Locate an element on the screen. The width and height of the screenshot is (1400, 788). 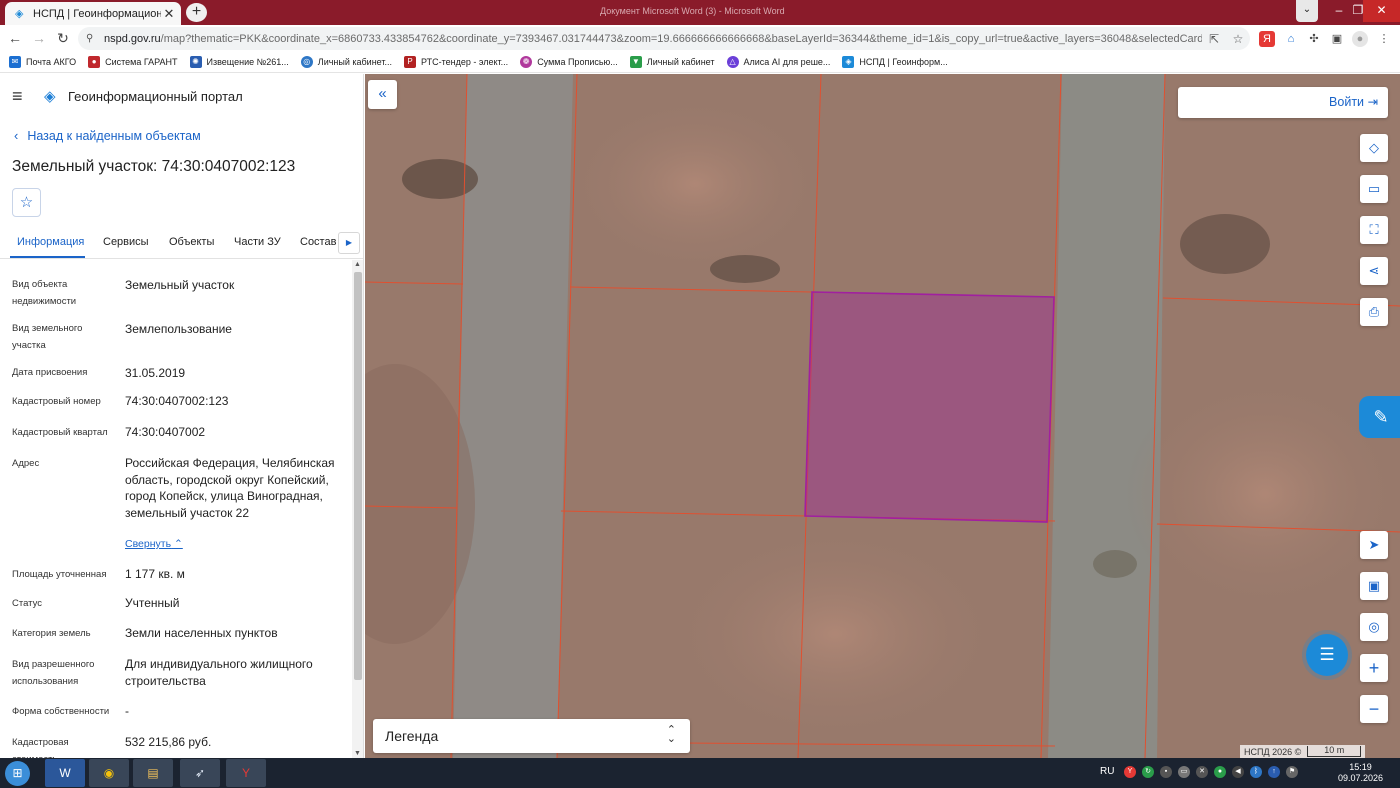
panel-scrollbar: ▲ ▼ is located at coordinates (357, 509).